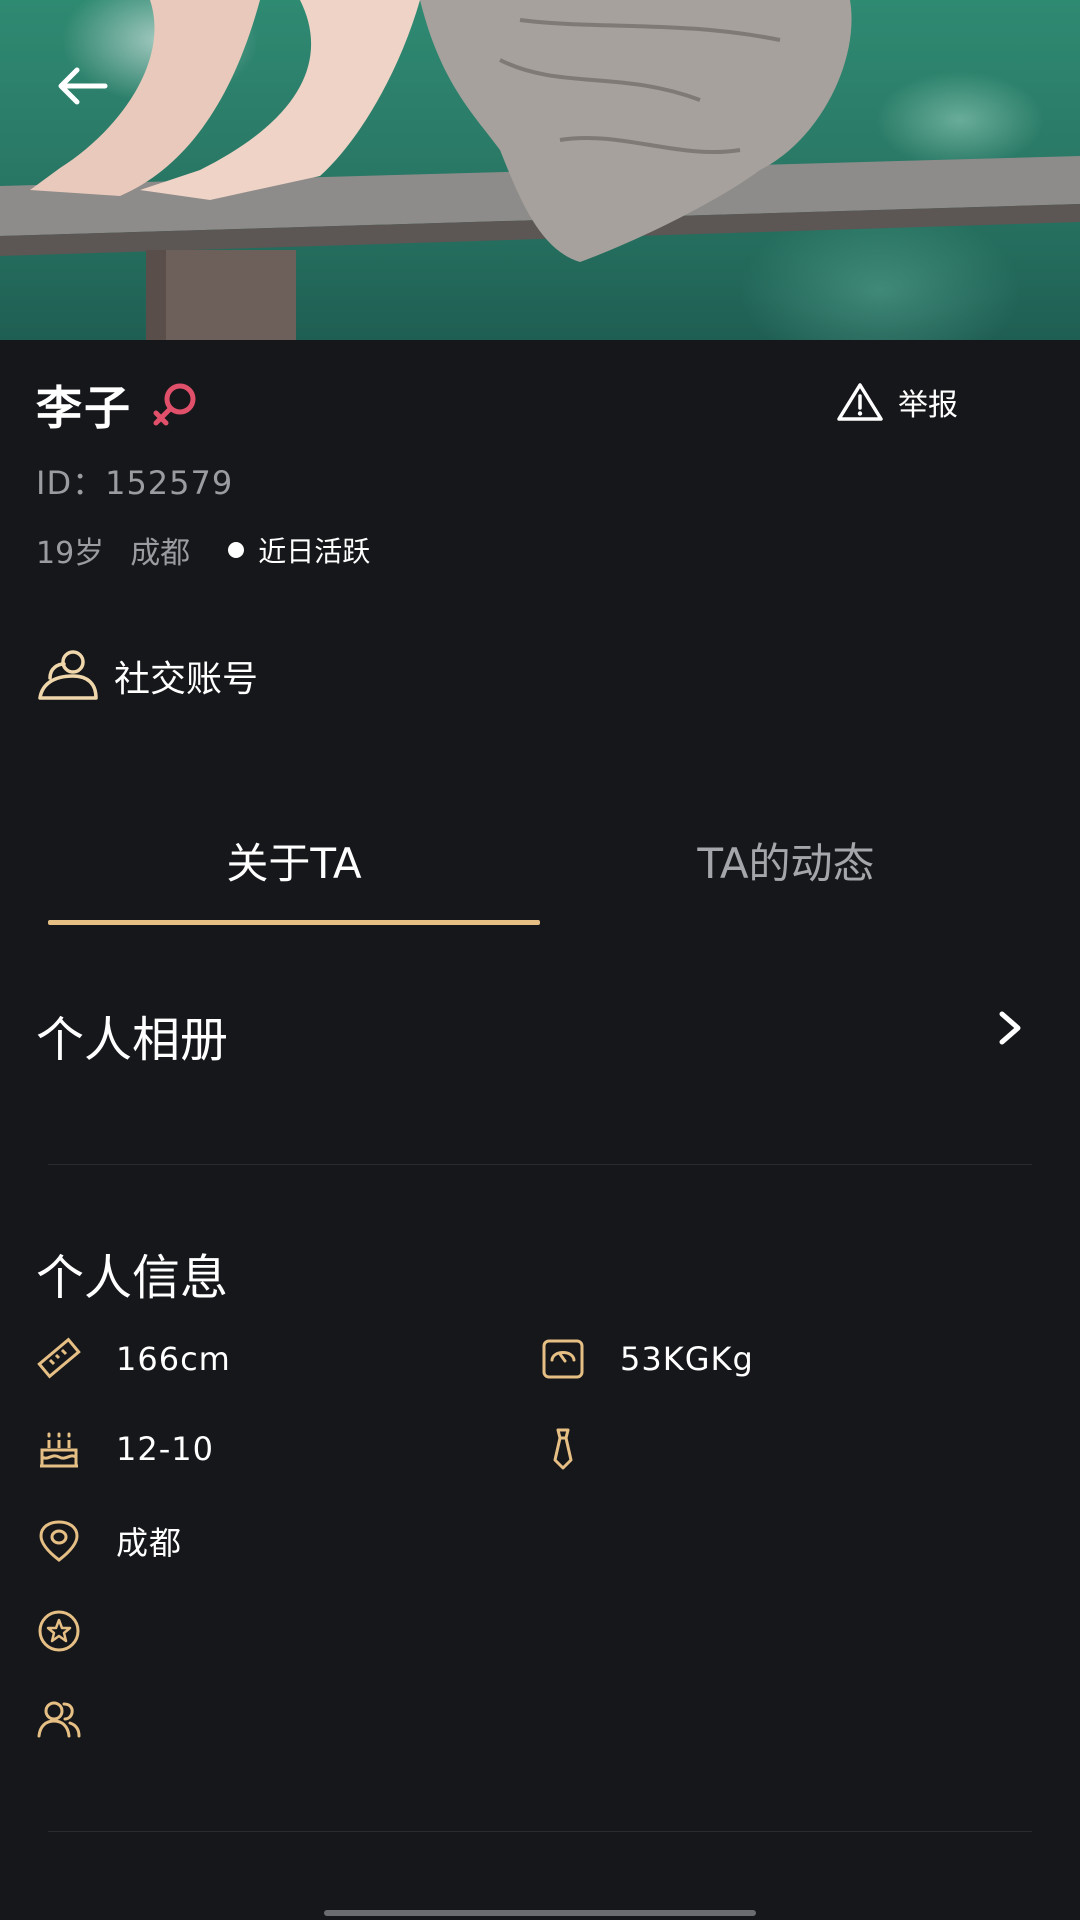 The width and height of the screenshot is (1080, 1920). I want to click on info-height: 166cm, so click(133, 1359).